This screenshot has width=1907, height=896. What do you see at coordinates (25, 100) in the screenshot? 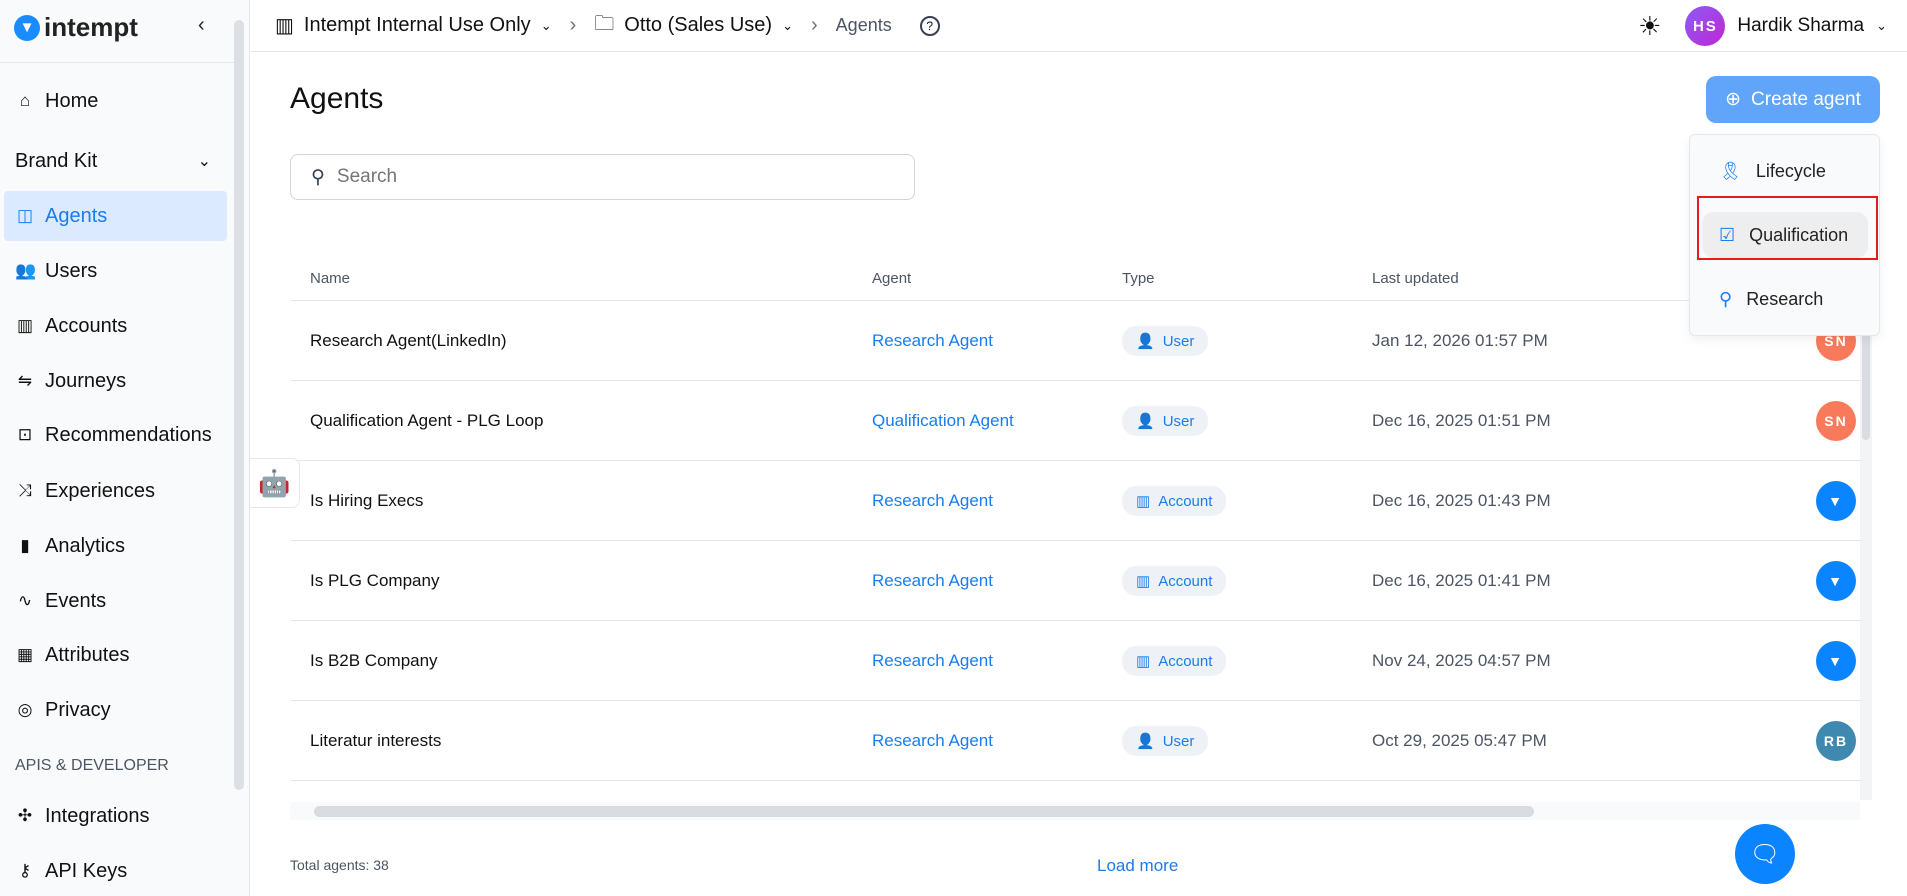
I see `home-icon: ⌂` at bounding box center [25, 100].